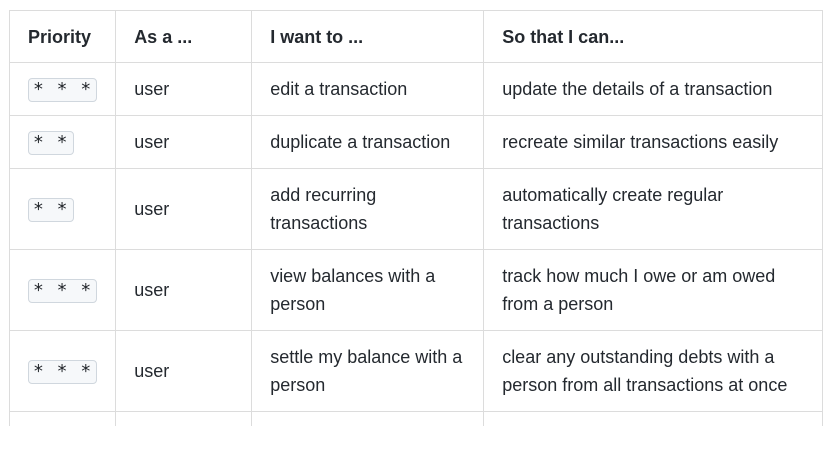 The image size is (831, 449). I want to click on want-cell: duplicate a transaction, so click(368, 142).